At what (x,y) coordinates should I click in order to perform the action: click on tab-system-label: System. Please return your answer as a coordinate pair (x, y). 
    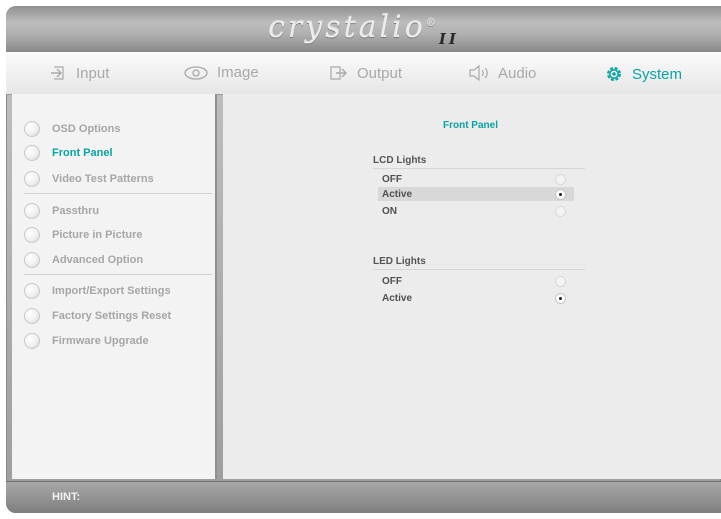
    Looking at the image, I should click on (657, 74).